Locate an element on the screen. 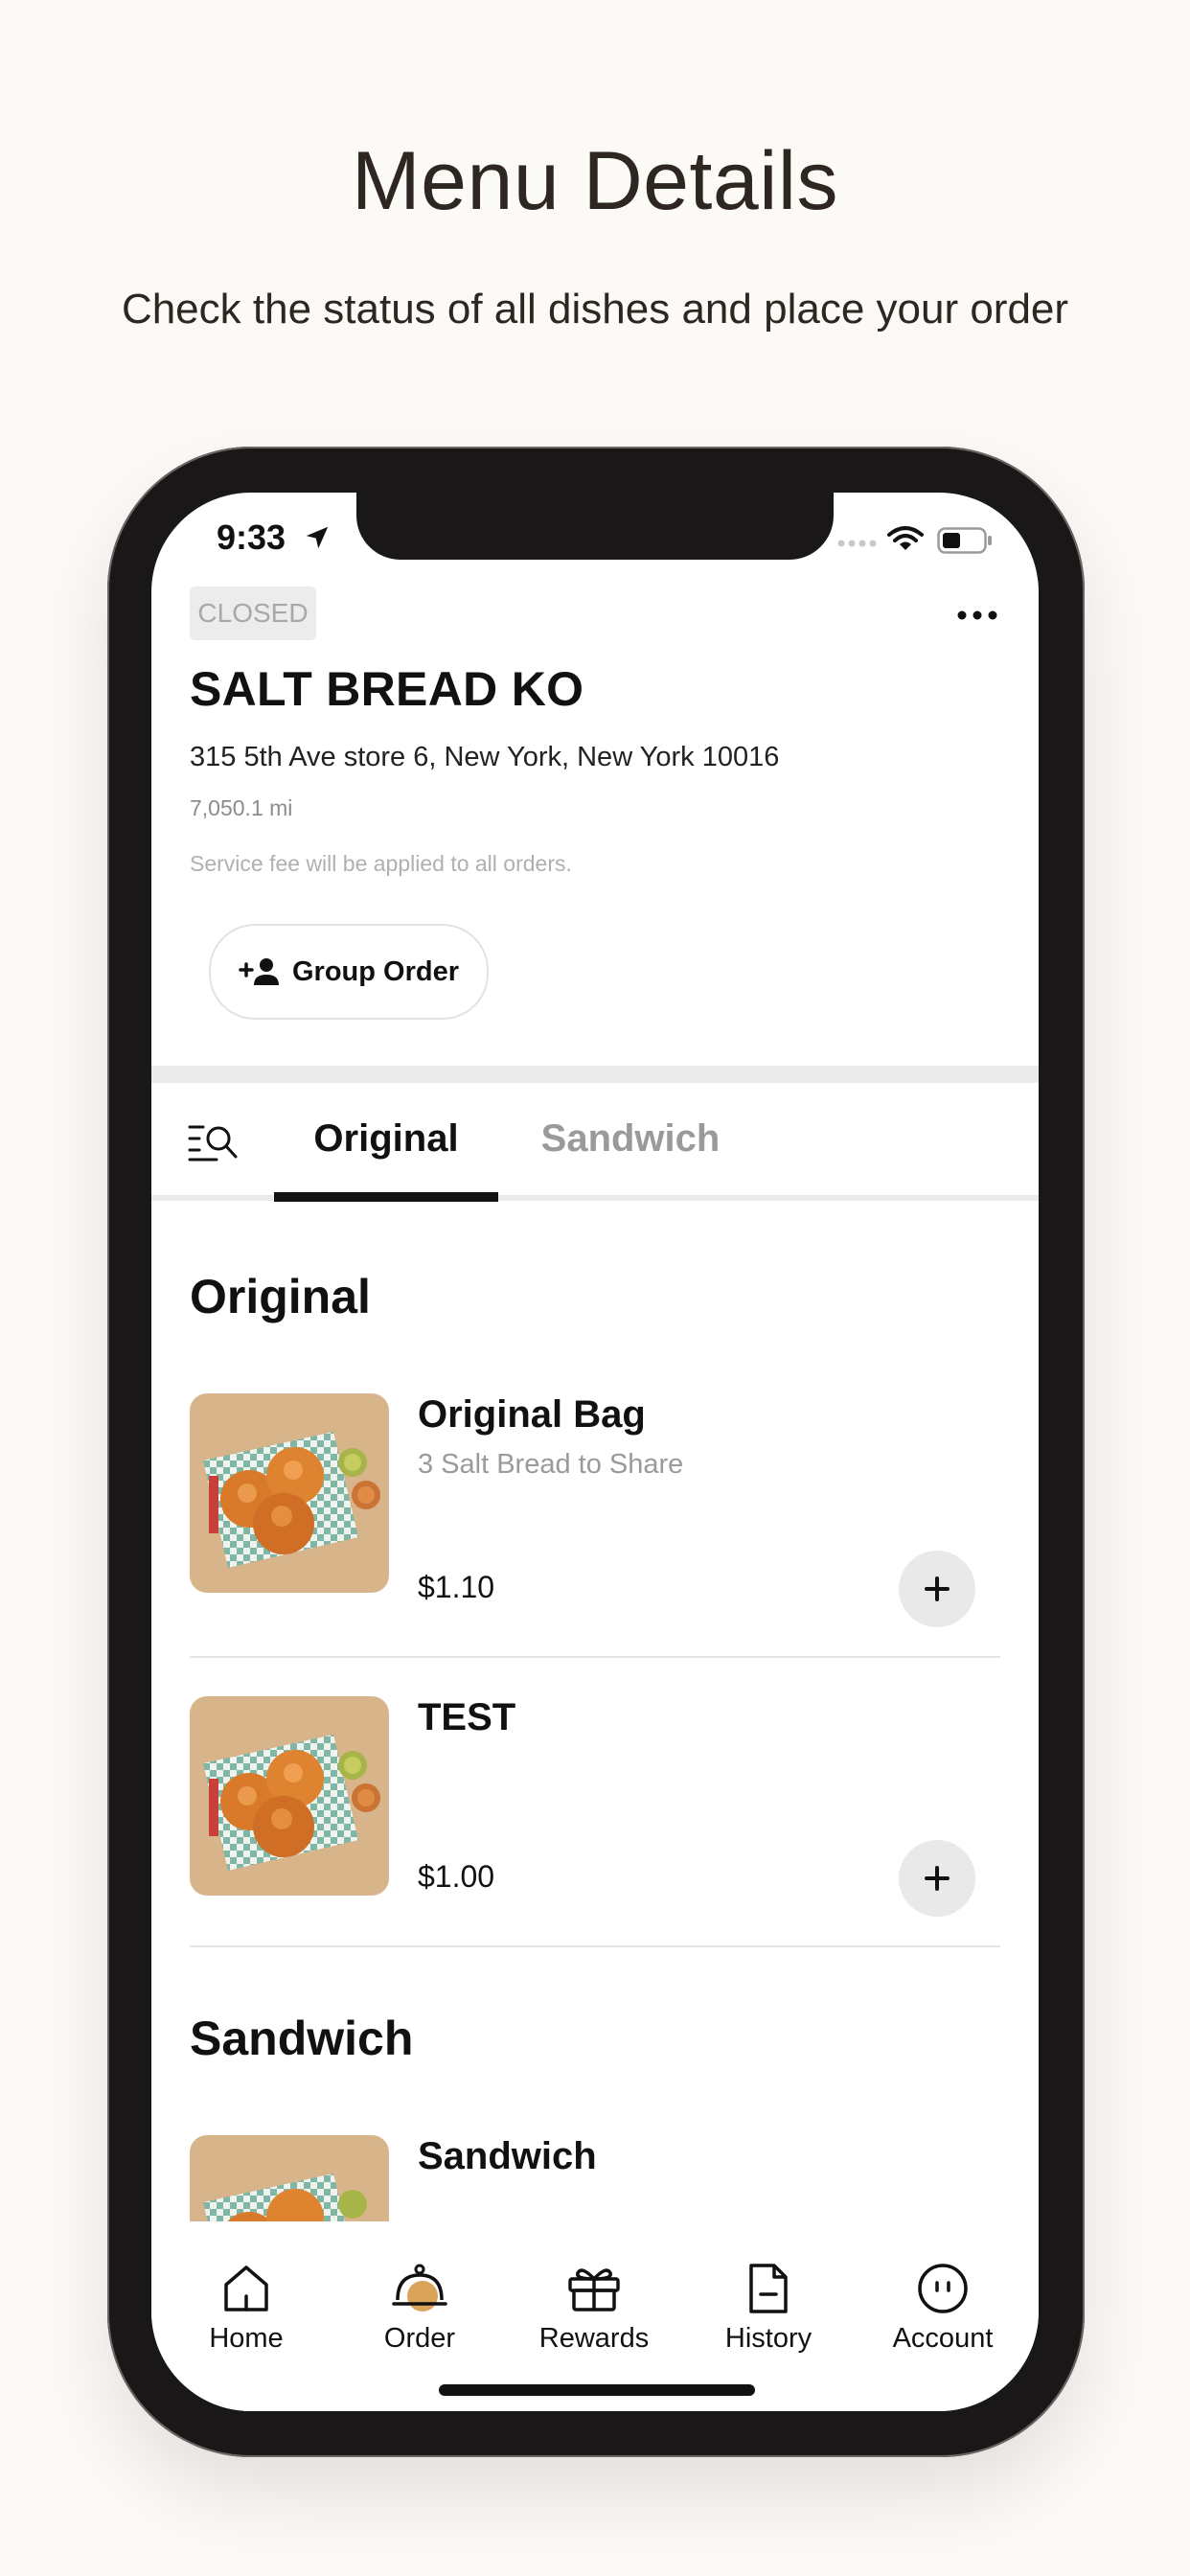  gift-icon is located at coordinates (594, 2290).